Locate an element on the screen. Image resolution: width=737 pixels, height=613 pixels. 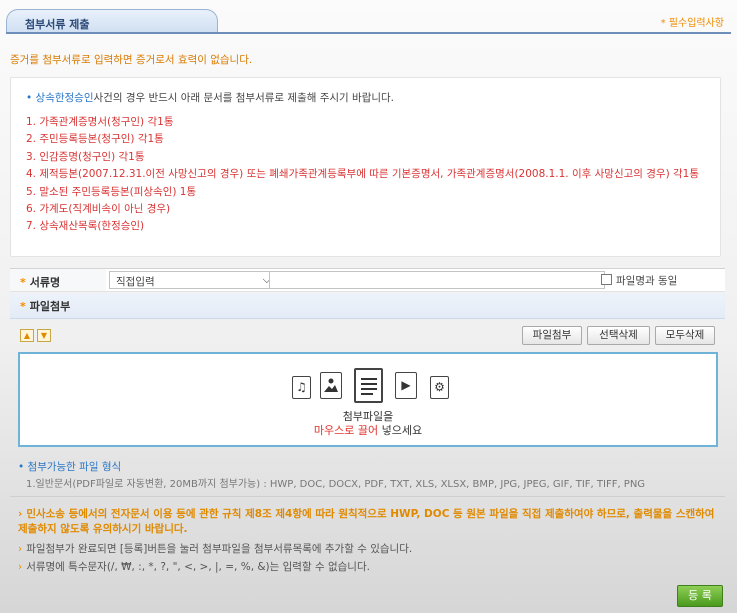
move-up-button: ▲ is located at coordinates (27, 335).